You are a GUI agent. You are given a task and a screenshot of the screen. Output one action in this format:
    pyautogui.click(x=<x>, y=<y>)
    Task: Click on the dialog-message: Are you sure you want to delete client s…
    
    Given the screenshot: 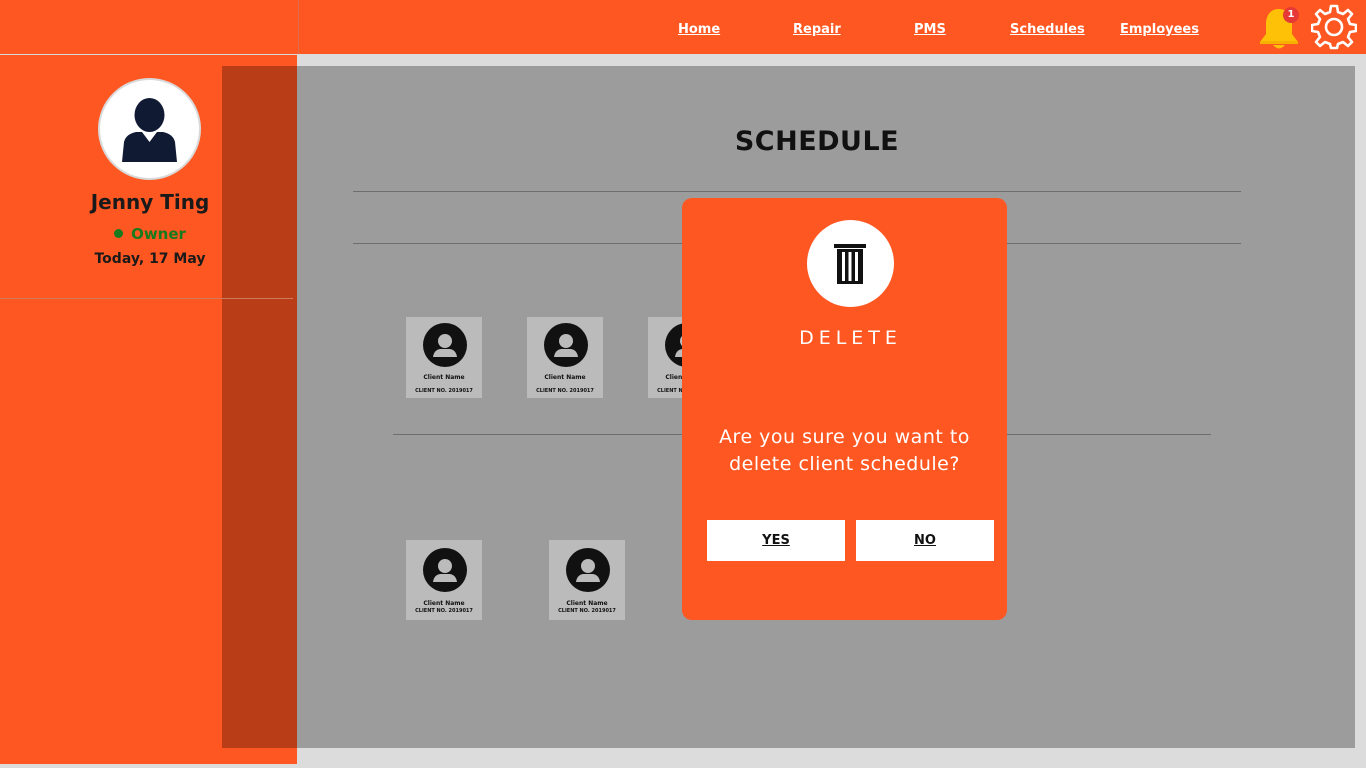 What is the action you would take?
    pyautogui.click(x=844, y=450)
    